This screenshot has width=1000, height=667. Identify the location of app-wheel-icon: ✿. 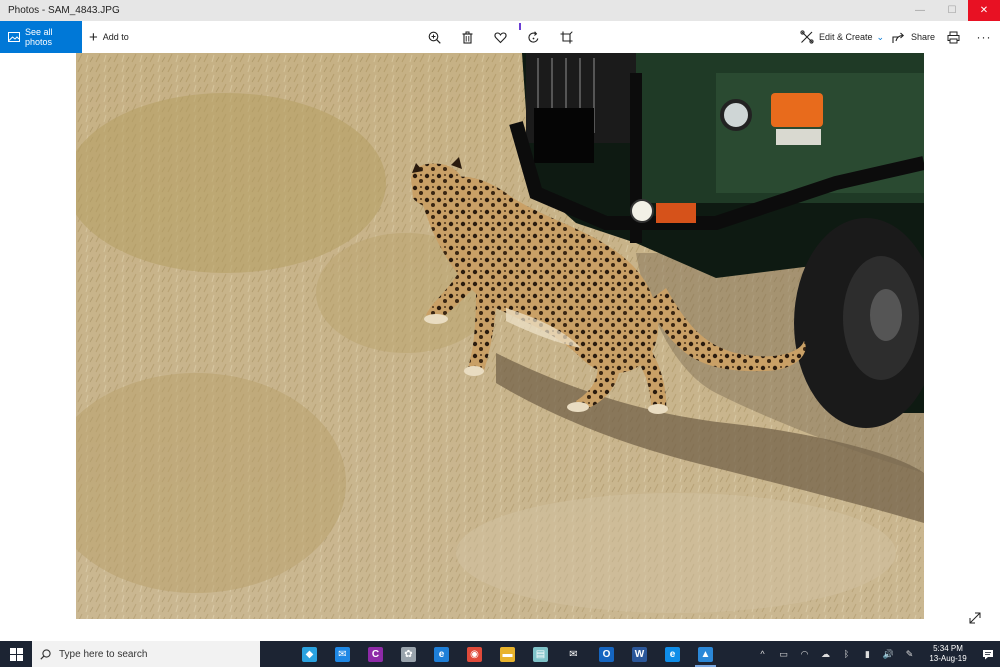
(408, 654).